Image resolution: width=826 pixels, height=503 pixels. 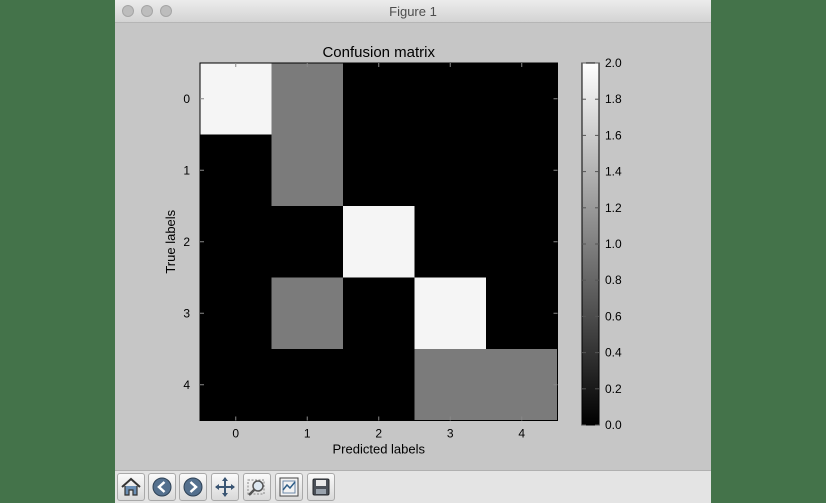 I want to click on forward-icon, so click(x=193, y=487).